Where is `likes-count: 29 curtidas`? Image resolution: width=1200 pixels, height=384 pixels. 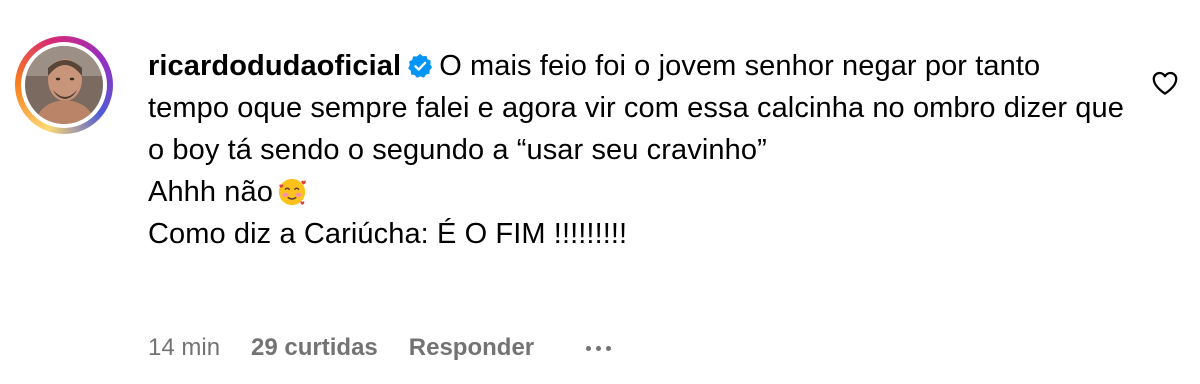
likes-count: 29 curtidas is located at coordinates (314, 348).